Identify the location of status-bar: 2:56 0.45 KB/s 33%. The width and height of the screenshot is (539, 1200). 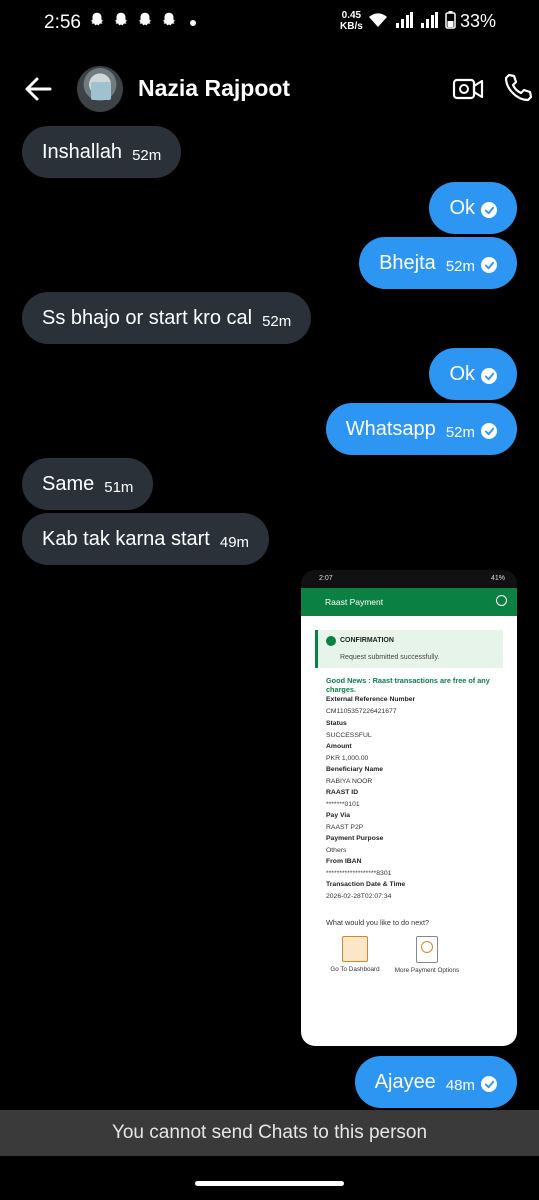
(269, 22).